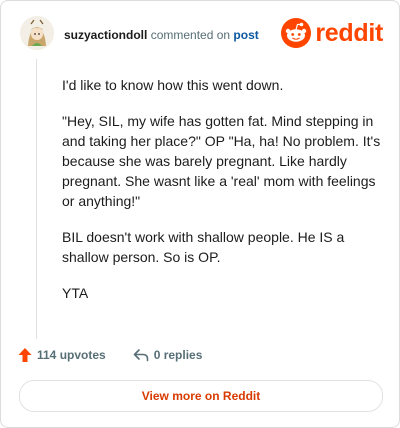 The image size is (400, 428). Describe the element at coordinates (105, 35) in the screenshot. I see `username-link: suzyactiondoll` at that location.